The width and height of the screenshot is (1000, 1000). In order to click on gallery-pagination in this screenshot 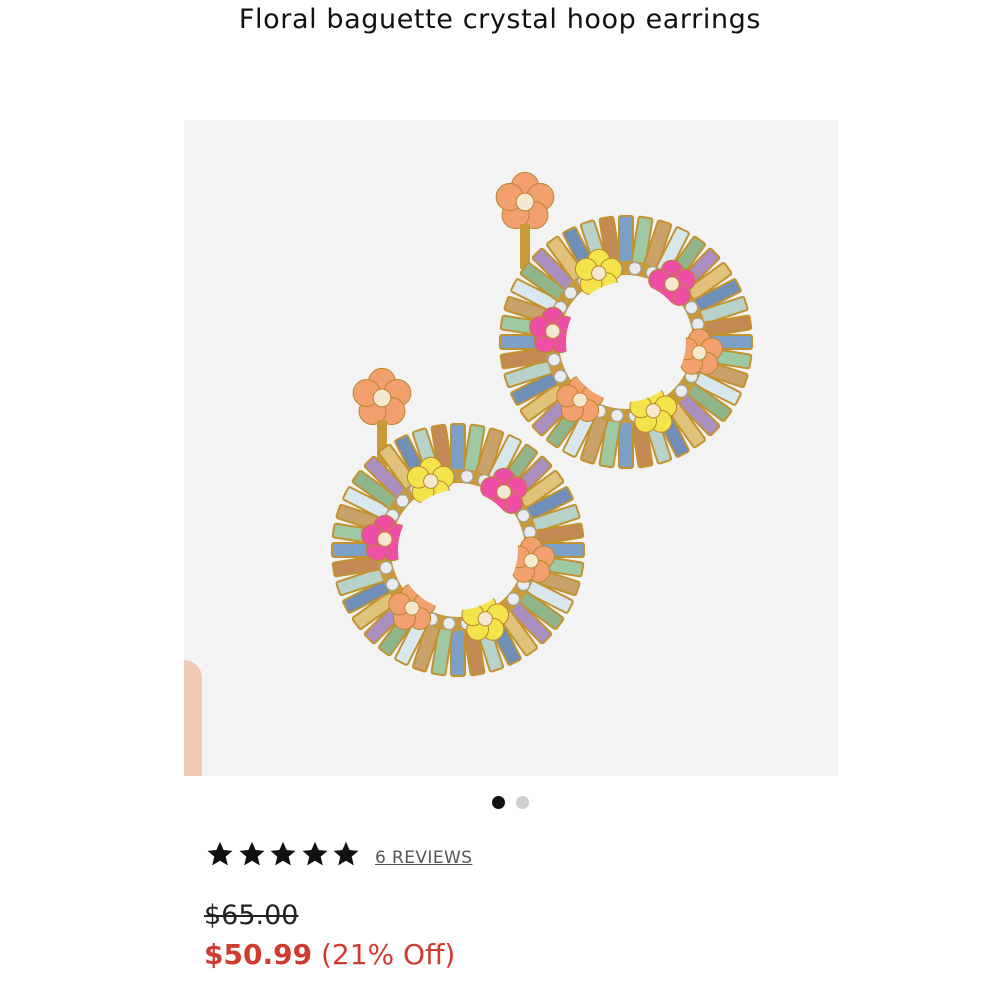, I will do `click(500, 803)`.